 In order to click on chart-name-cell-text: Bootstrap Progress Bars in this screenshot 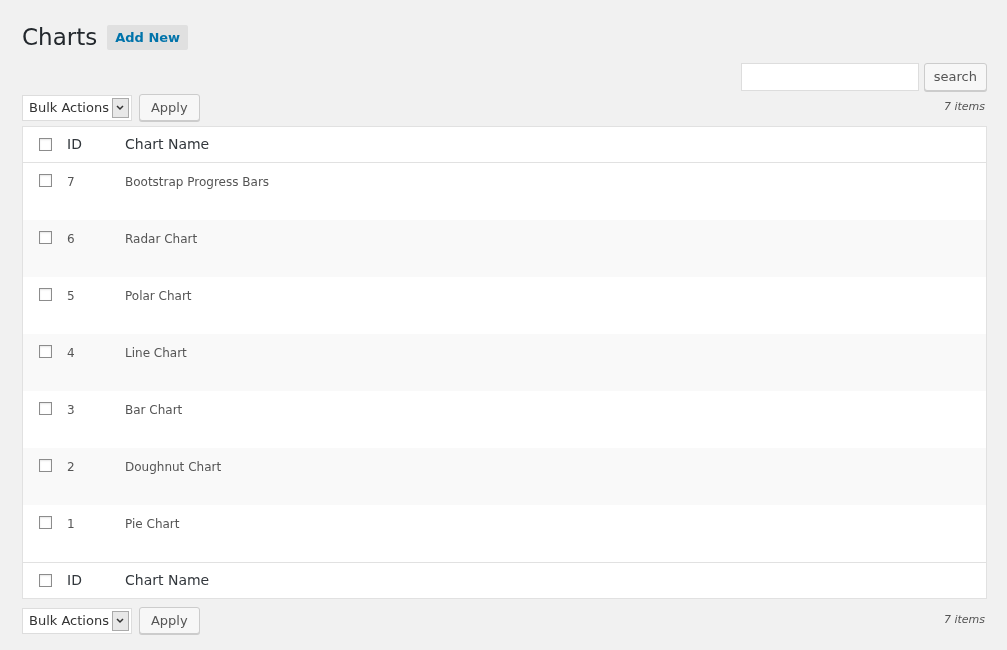, I will do `click(197, 182)`.